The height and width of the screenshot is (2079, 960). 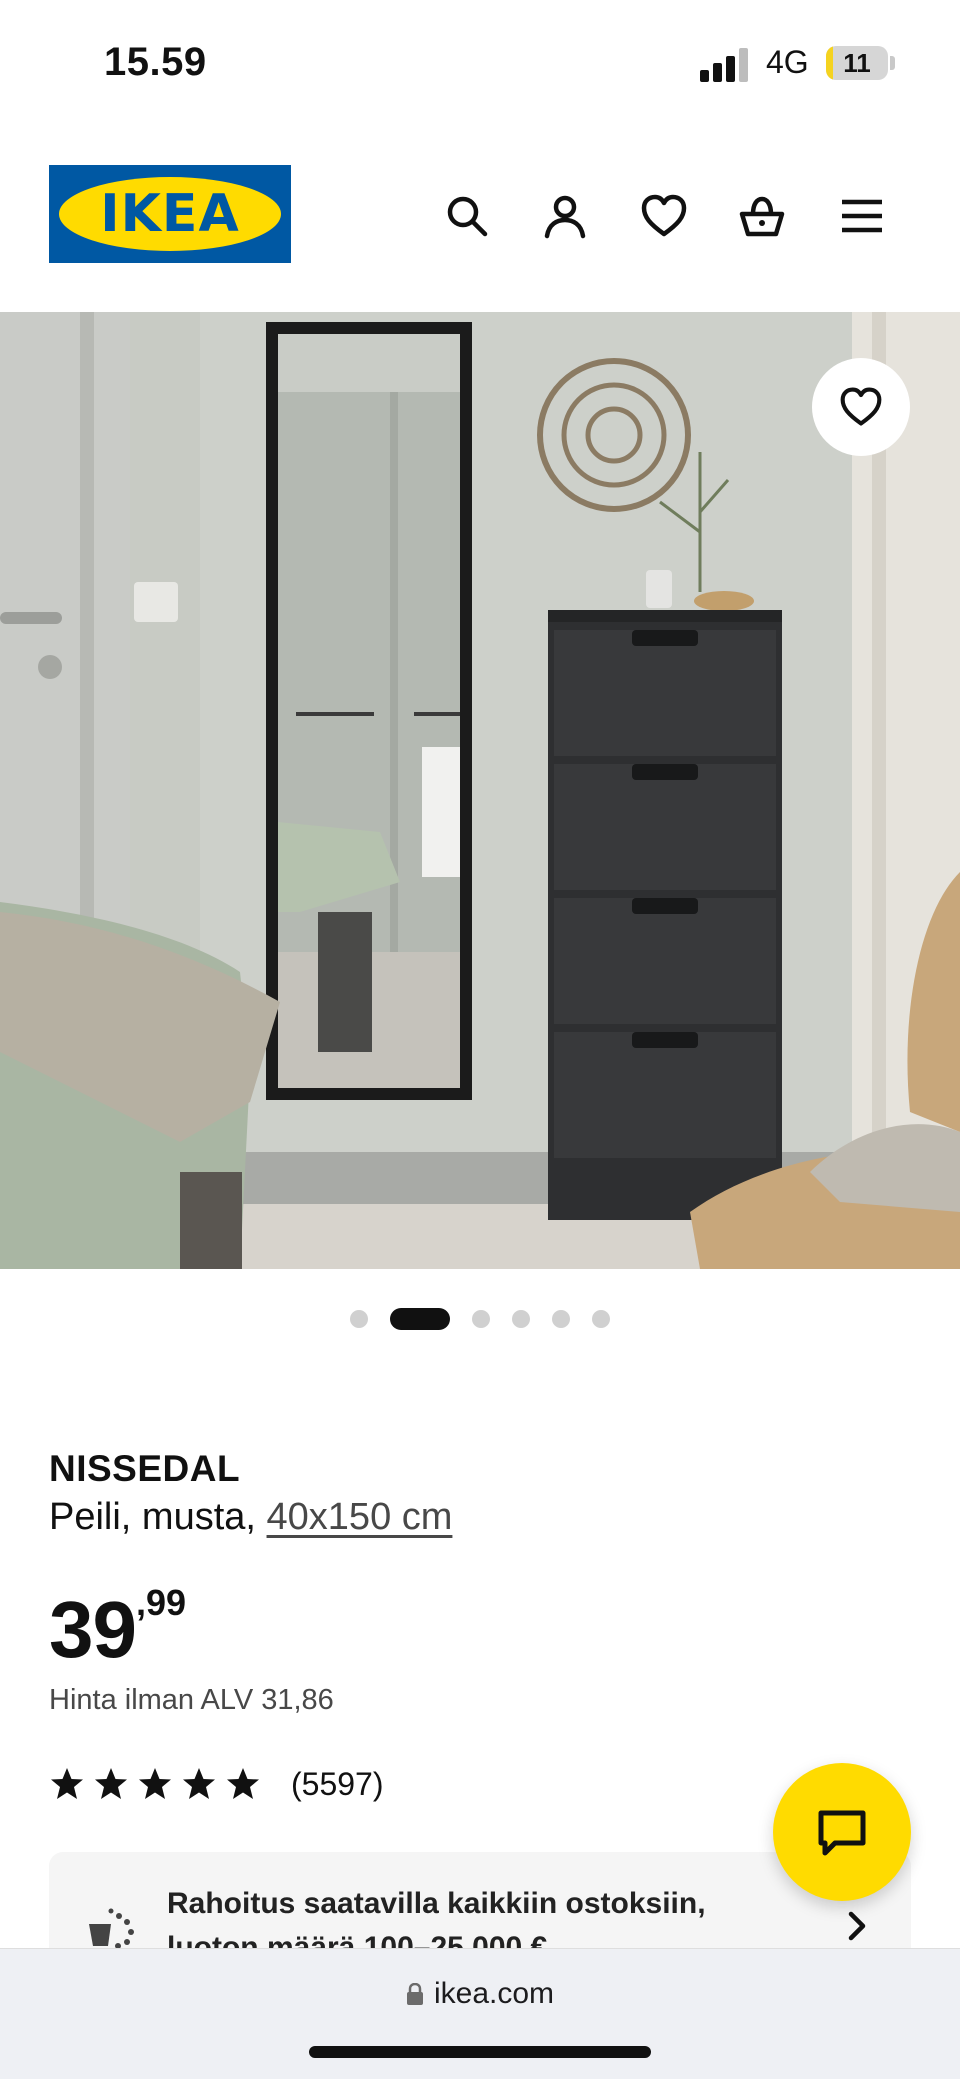 I want to click on menu-icon, so click(x=862, y=216).